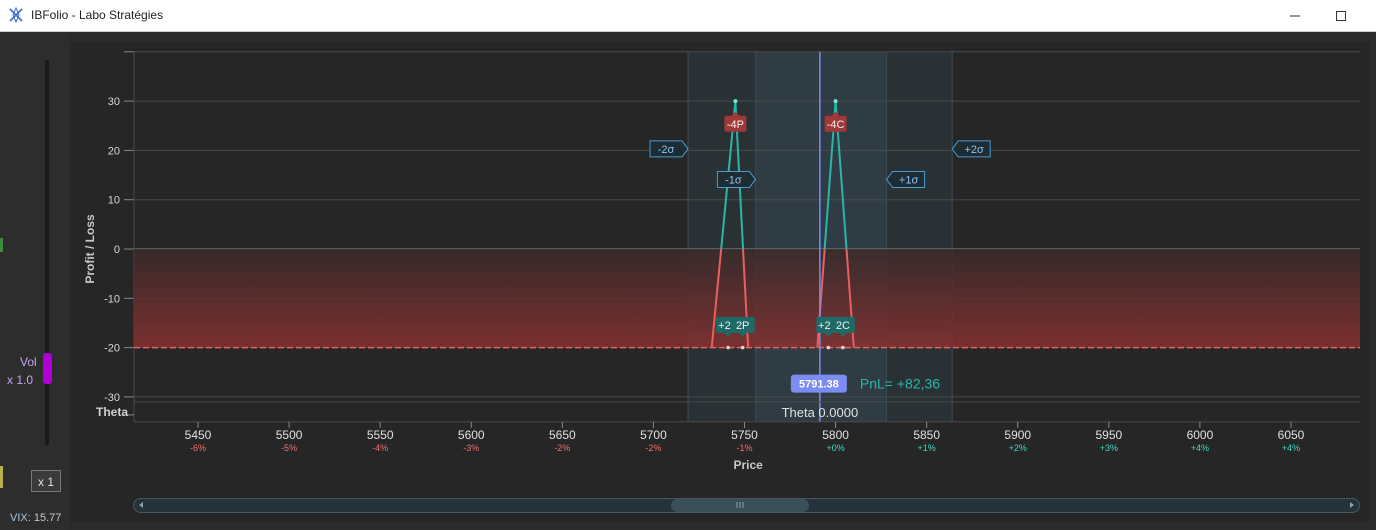  Describe the element at coordinates (114, 102) in the screenshot. I see `y-tick-label: 30` at that location.